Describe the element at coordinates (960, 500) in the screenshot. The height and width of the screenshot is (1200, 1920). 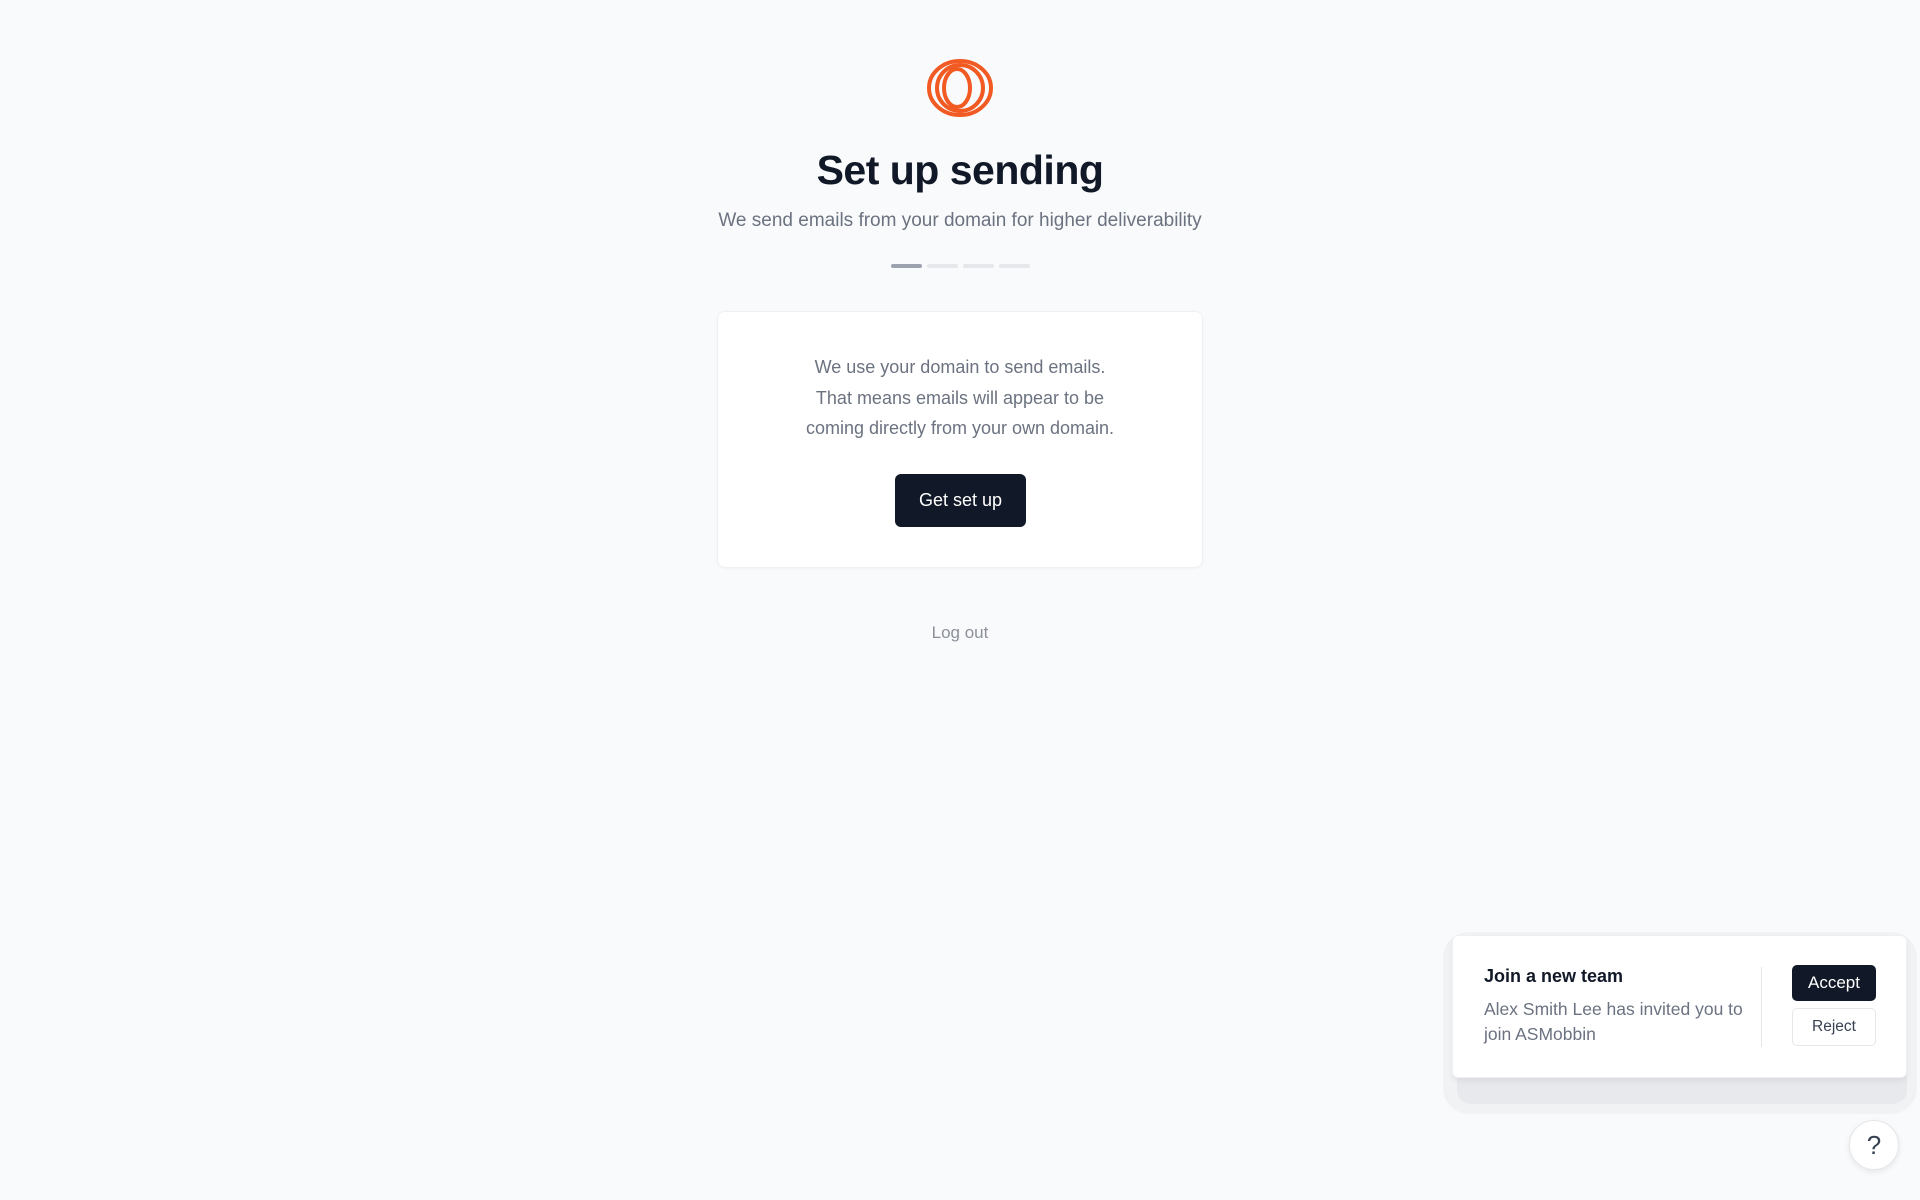
I see `get-set-up-button: Get set up` at that location.